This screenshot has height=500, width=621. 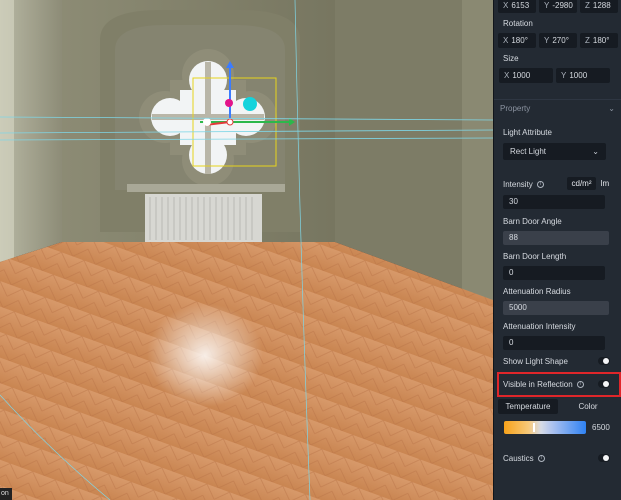 What do you see at coordinates (517, 6) in the screenshot?
I see `location-x-input: X 6153` at bounding box center [517, 6].